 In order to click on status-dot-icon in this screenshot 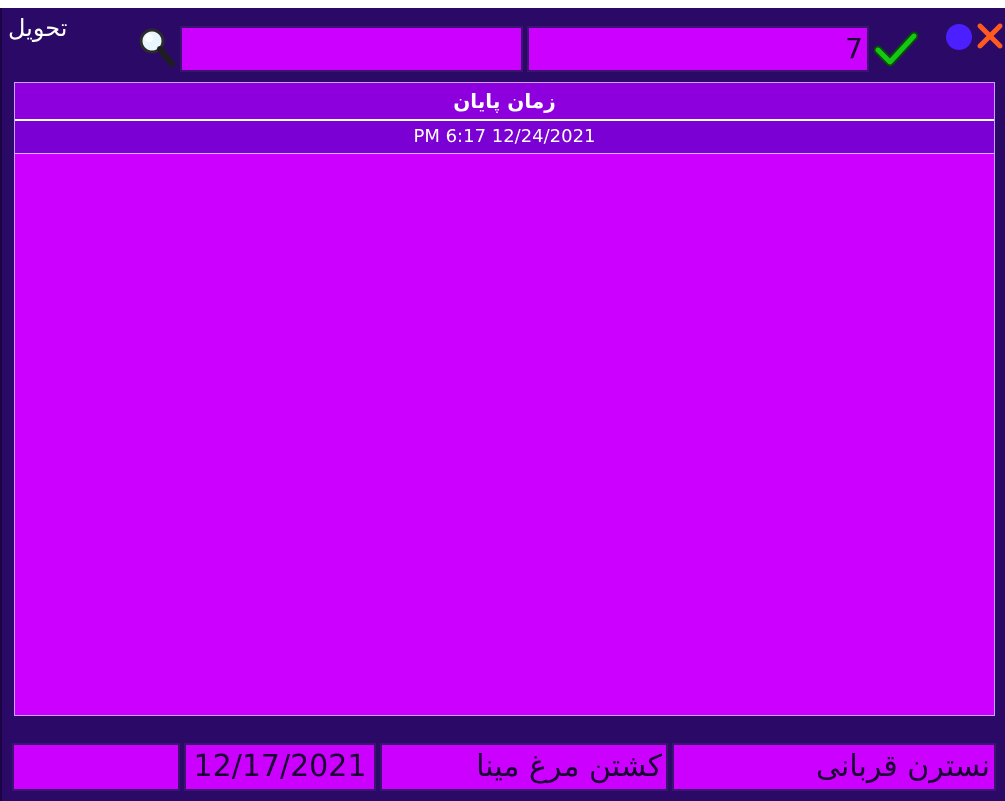, I will do `click(959, 37)`.